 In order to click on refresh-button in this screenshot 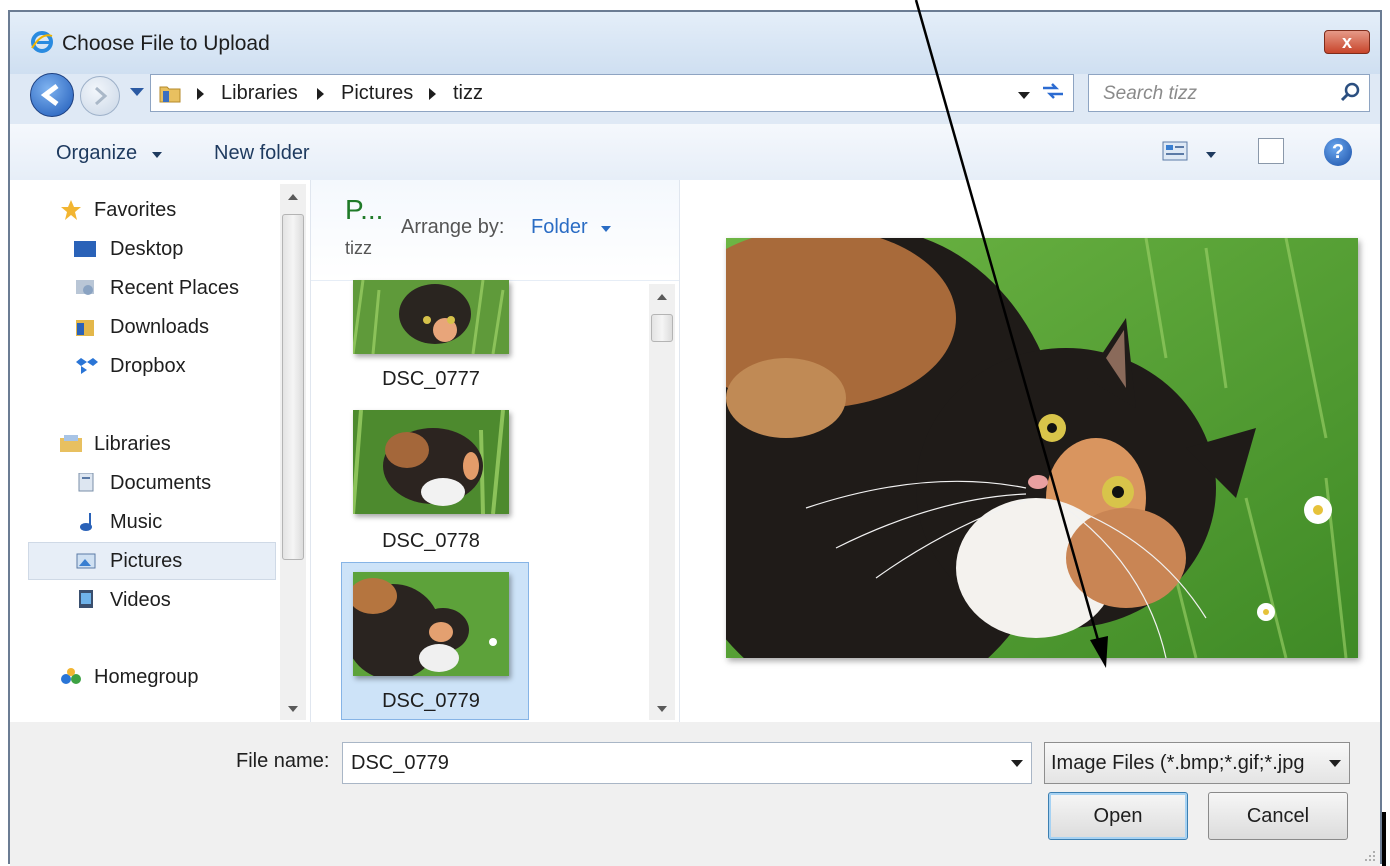, I will do `click(1053, 93)`.